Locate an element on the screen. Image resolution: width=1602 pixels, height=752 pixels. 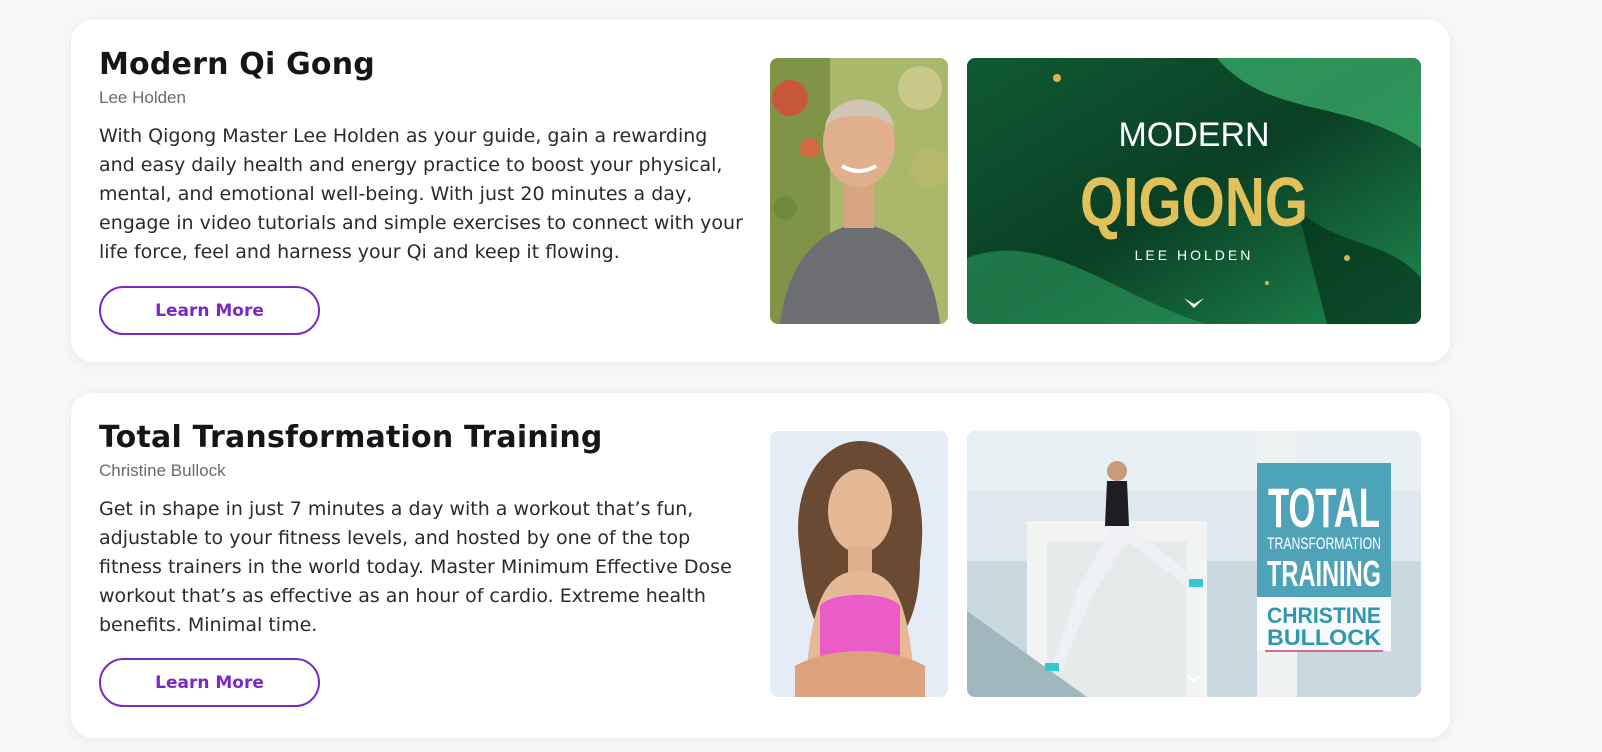
course-title: Modern Qi Gong is located at coordinates (237, 64).